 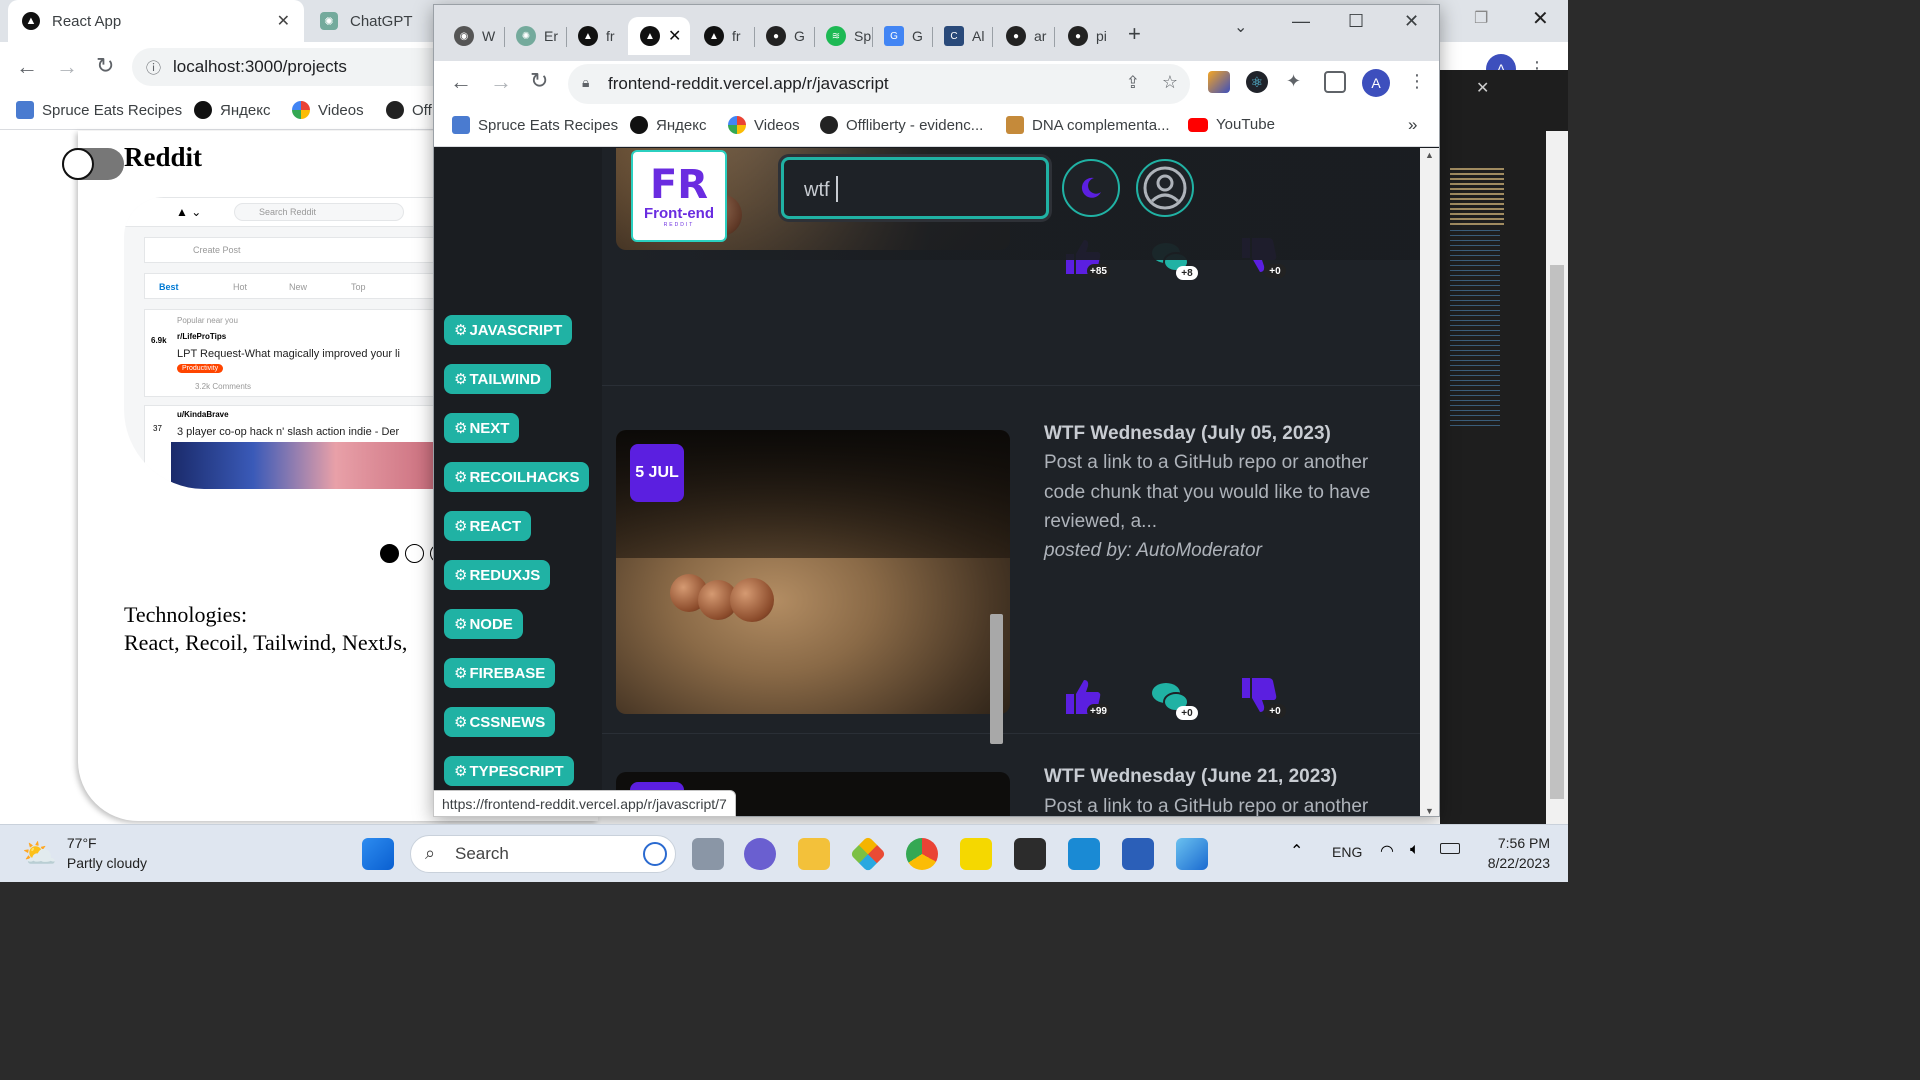 What do you see at coordinates (760, 854) in the screenshot?
I see `meet-chat-icon` at bounding box center [760, 854].